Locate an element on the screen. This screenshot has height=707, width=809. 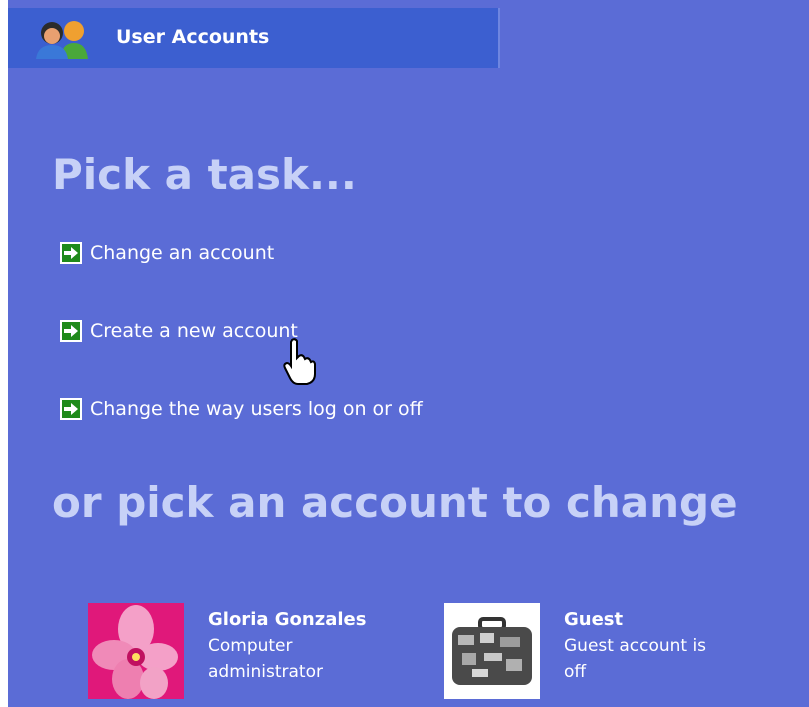
account-description-line: administrator is located at coordinates (265, 672).